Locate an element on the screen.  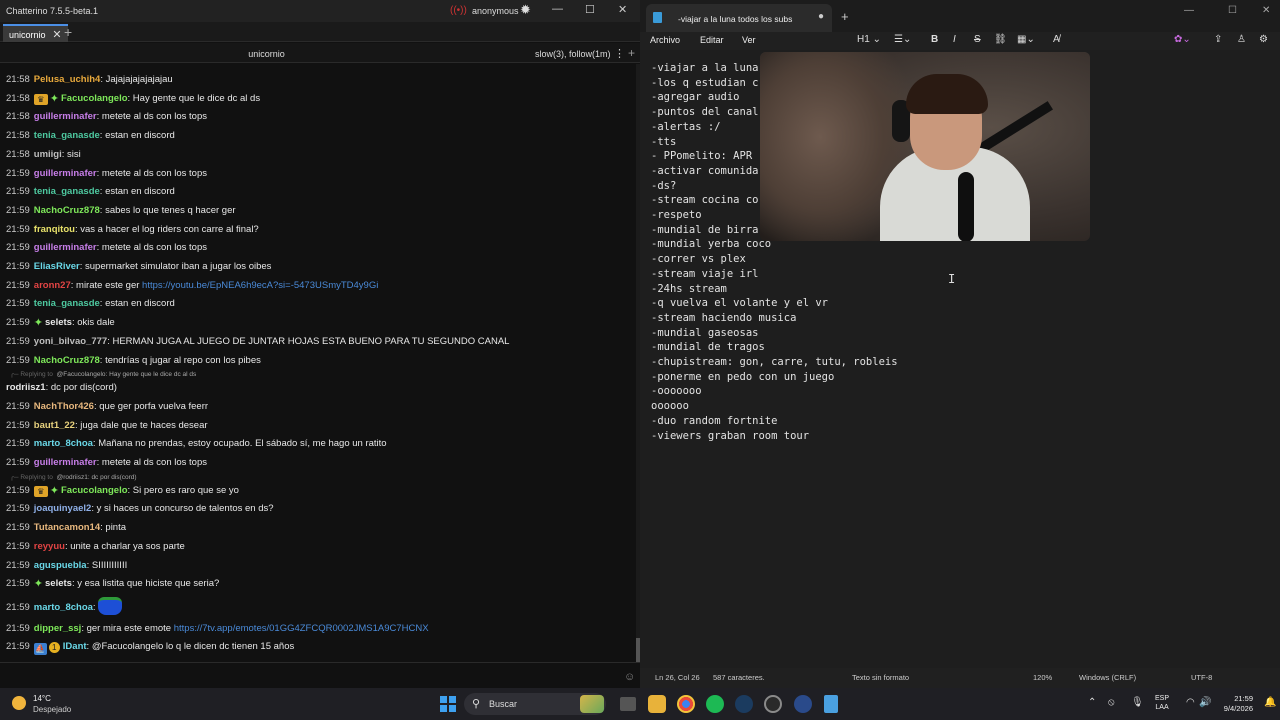
chat-message: 21:59 marto_8choa: is located at coordinates (64, 605).